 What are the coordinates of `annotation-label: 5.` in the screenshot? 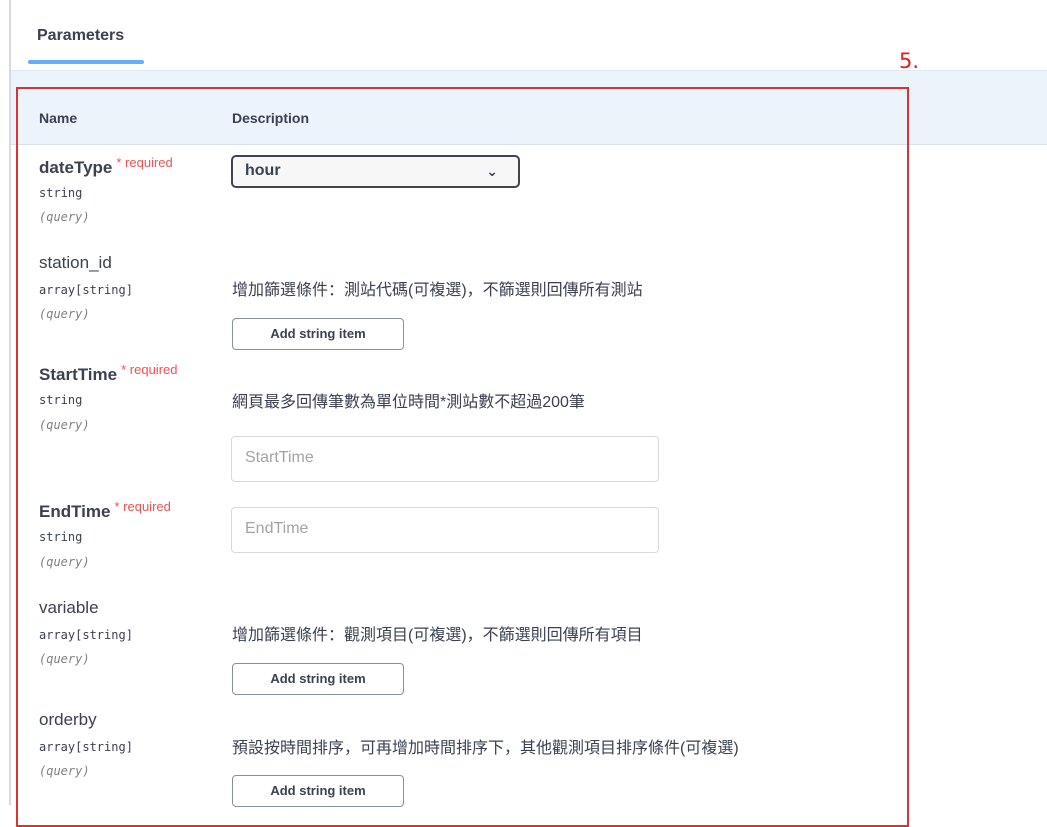 It's located at (909, 61).